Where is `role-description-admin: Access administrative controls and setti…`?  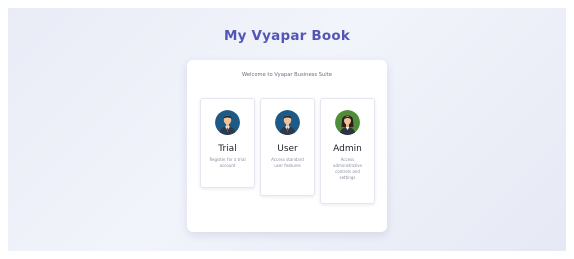 role-description-admin: Access administrative controls and setti… is located at coordinates (347, 168).